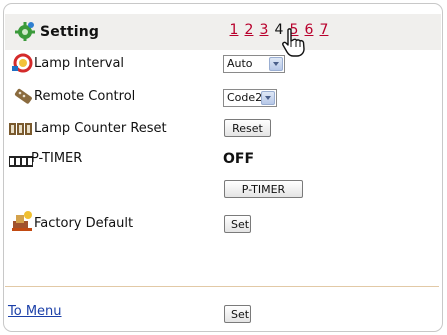  Describe the element at coordinates (245, 97) in the screenshot. I see `remote-control-value: Code2` at that location.